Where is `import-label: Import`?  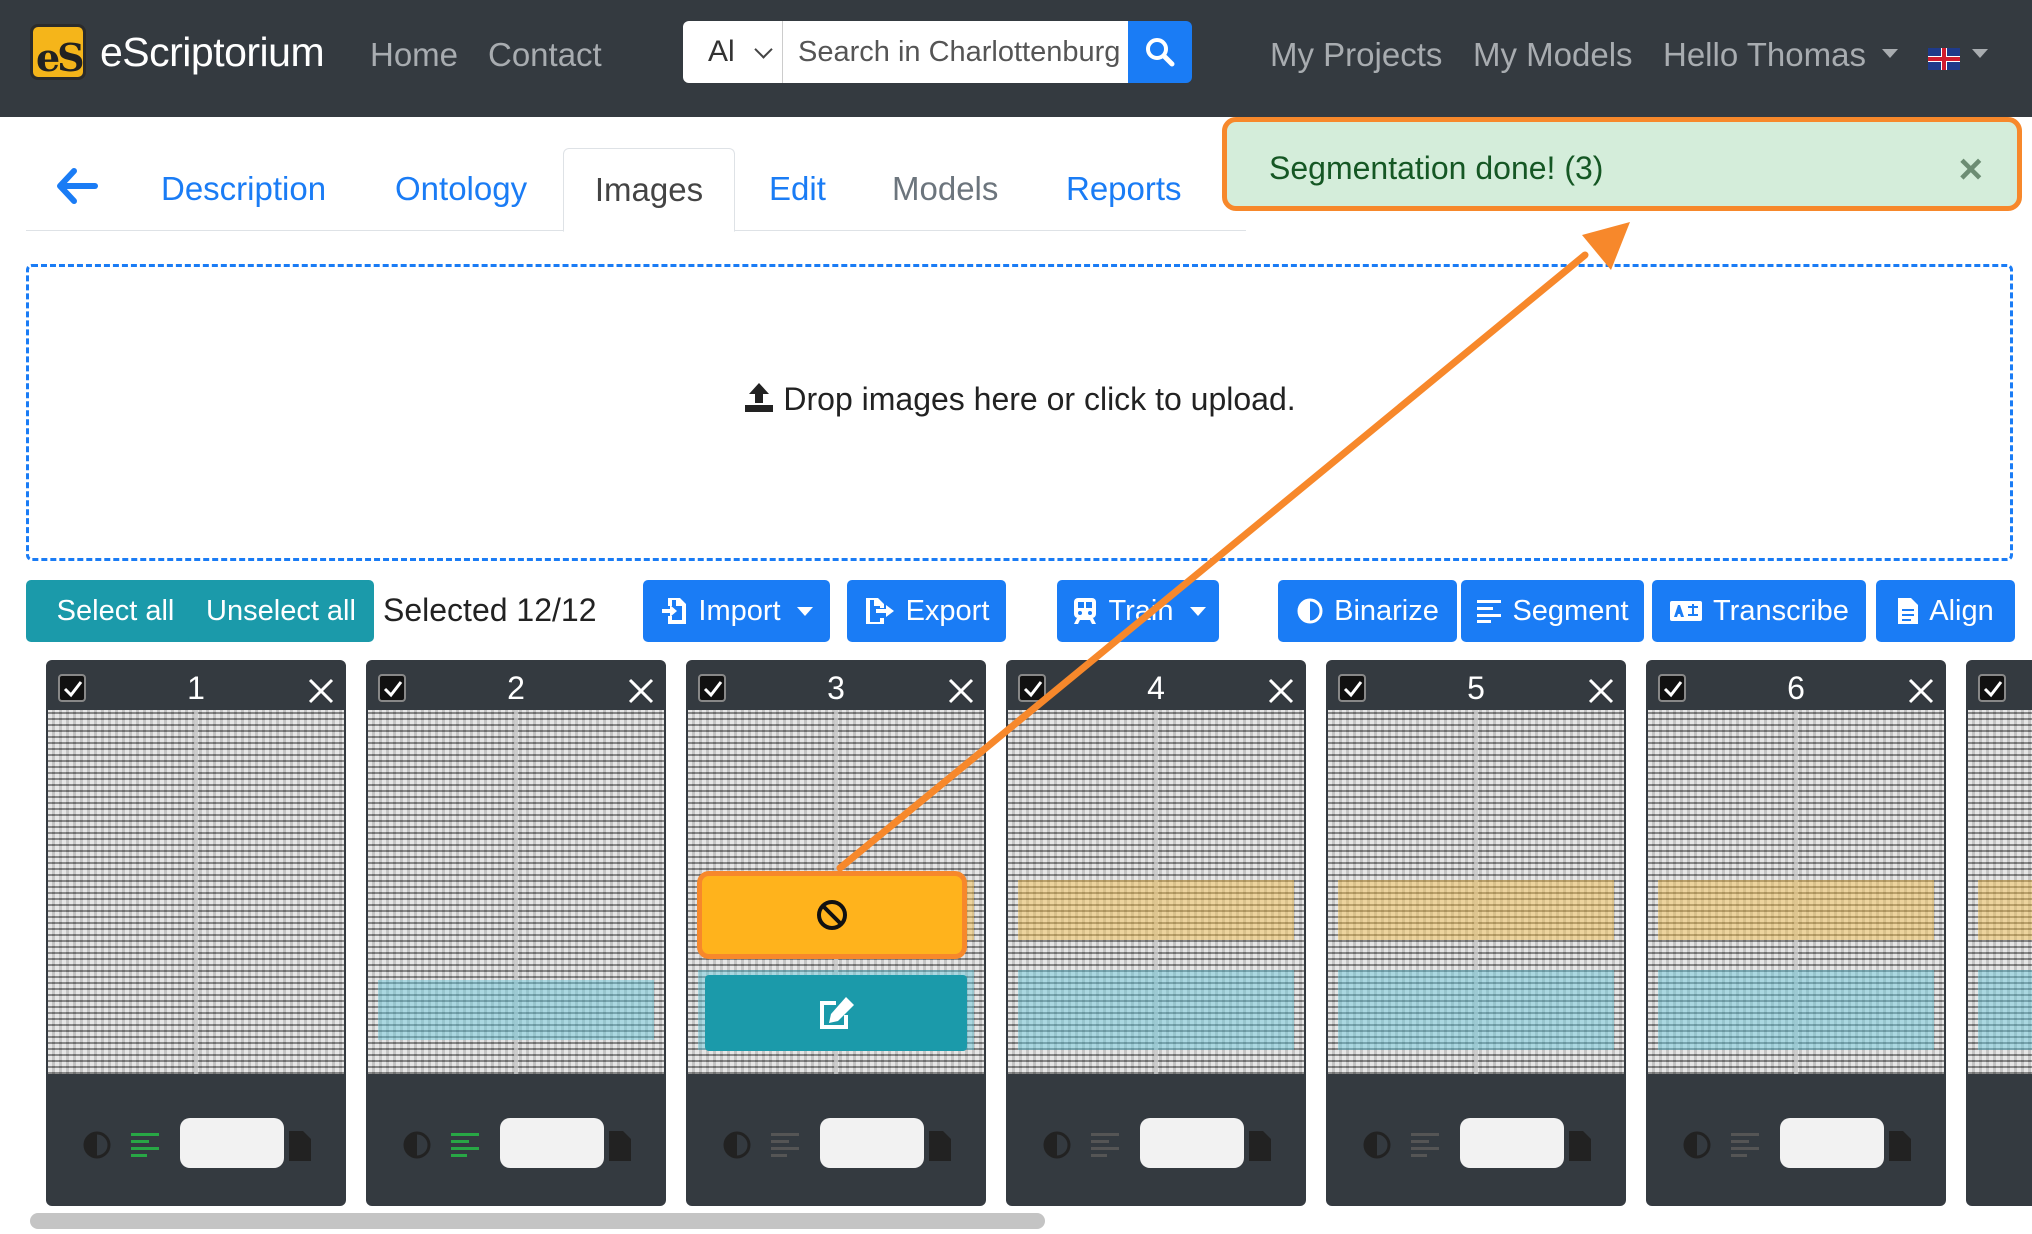
import-label: Import is located at coordinates (739, 610).